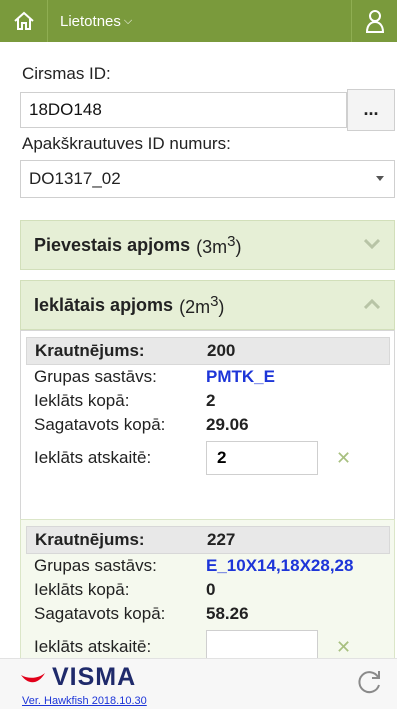  I want to click on cirsmas-id-label: Cirsmas ID:, so click(66, 73).